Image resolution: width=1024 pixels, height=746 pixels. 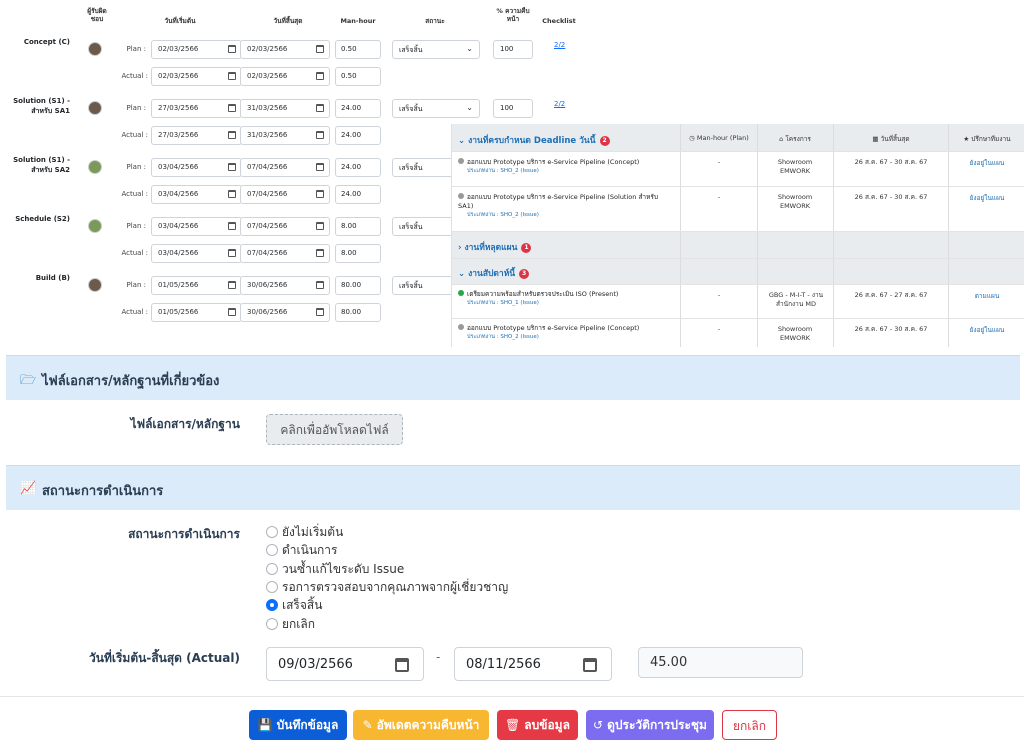 I want to click on plan-start-date-input: 27/03/2566, so click(x=196, y=108).